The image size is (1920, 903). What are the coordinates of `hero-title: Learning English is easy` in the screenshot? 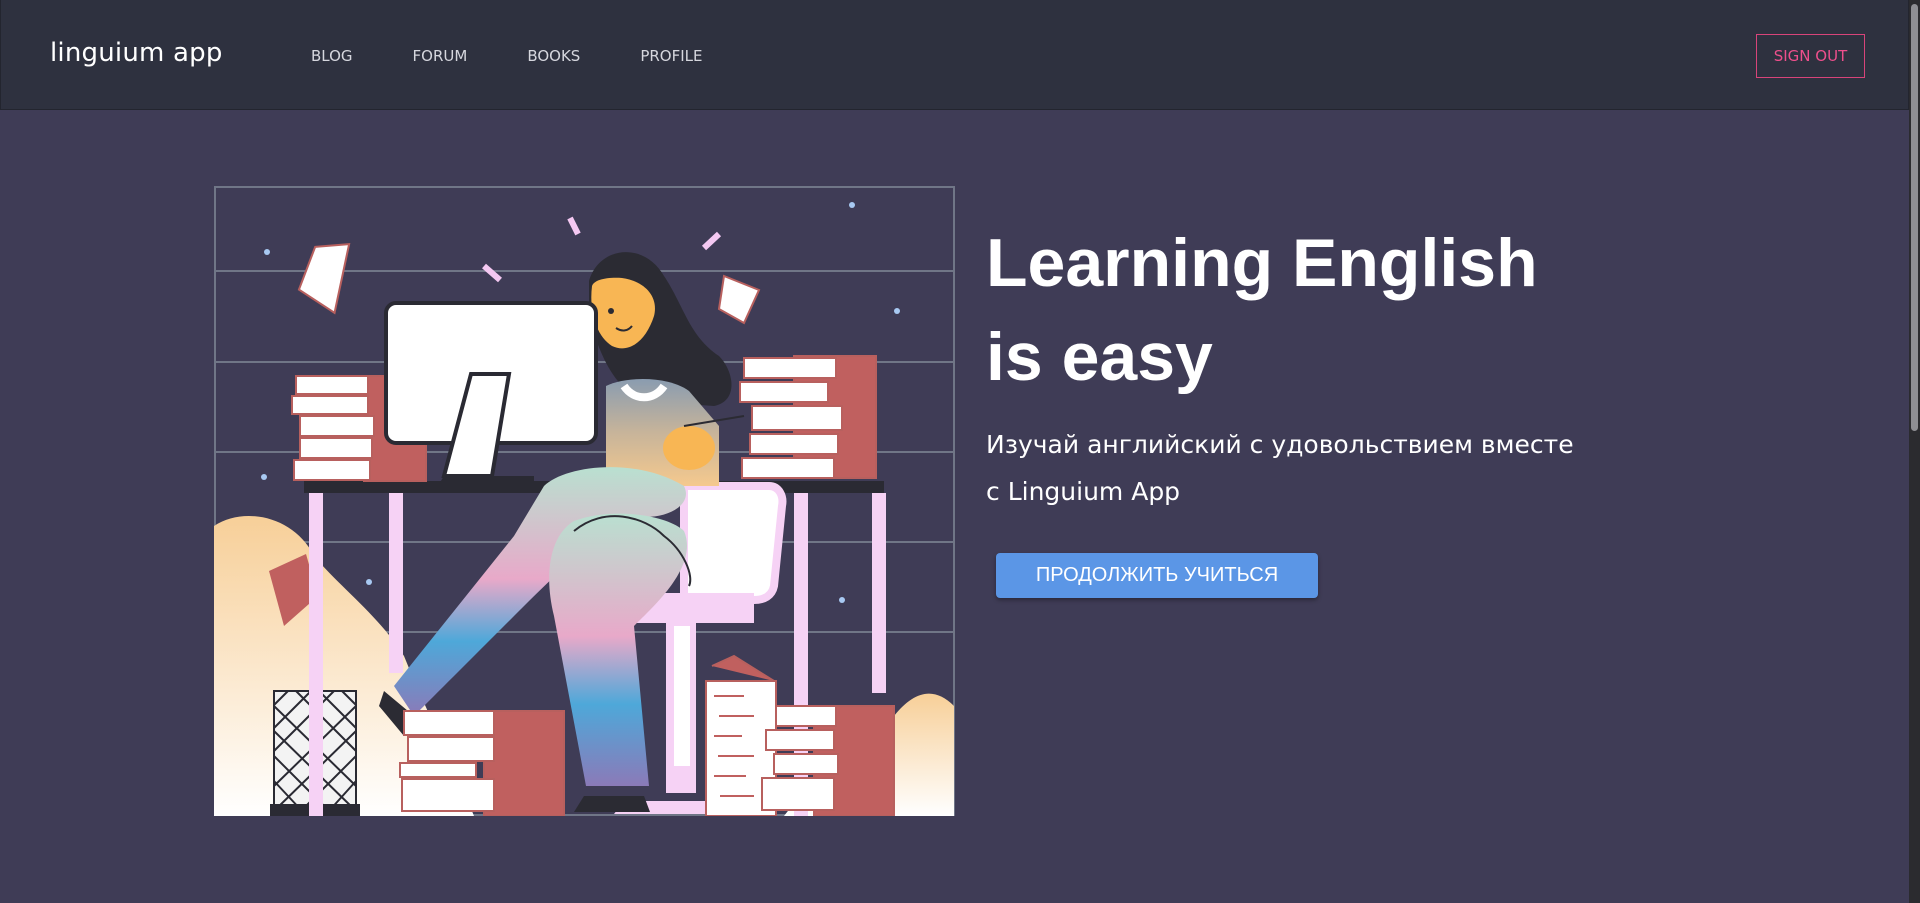 It's located at (1306, 310).